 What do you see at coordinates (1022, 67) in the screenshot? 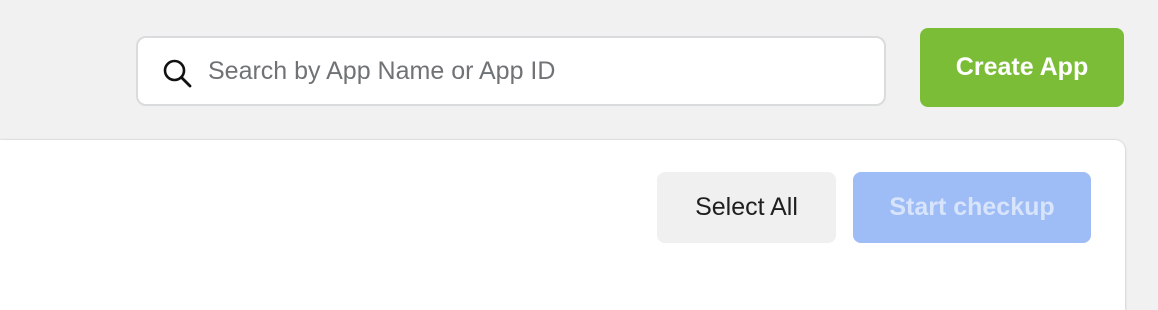
I see `create-app-button: Create App` at bounding box center [1022, 67].